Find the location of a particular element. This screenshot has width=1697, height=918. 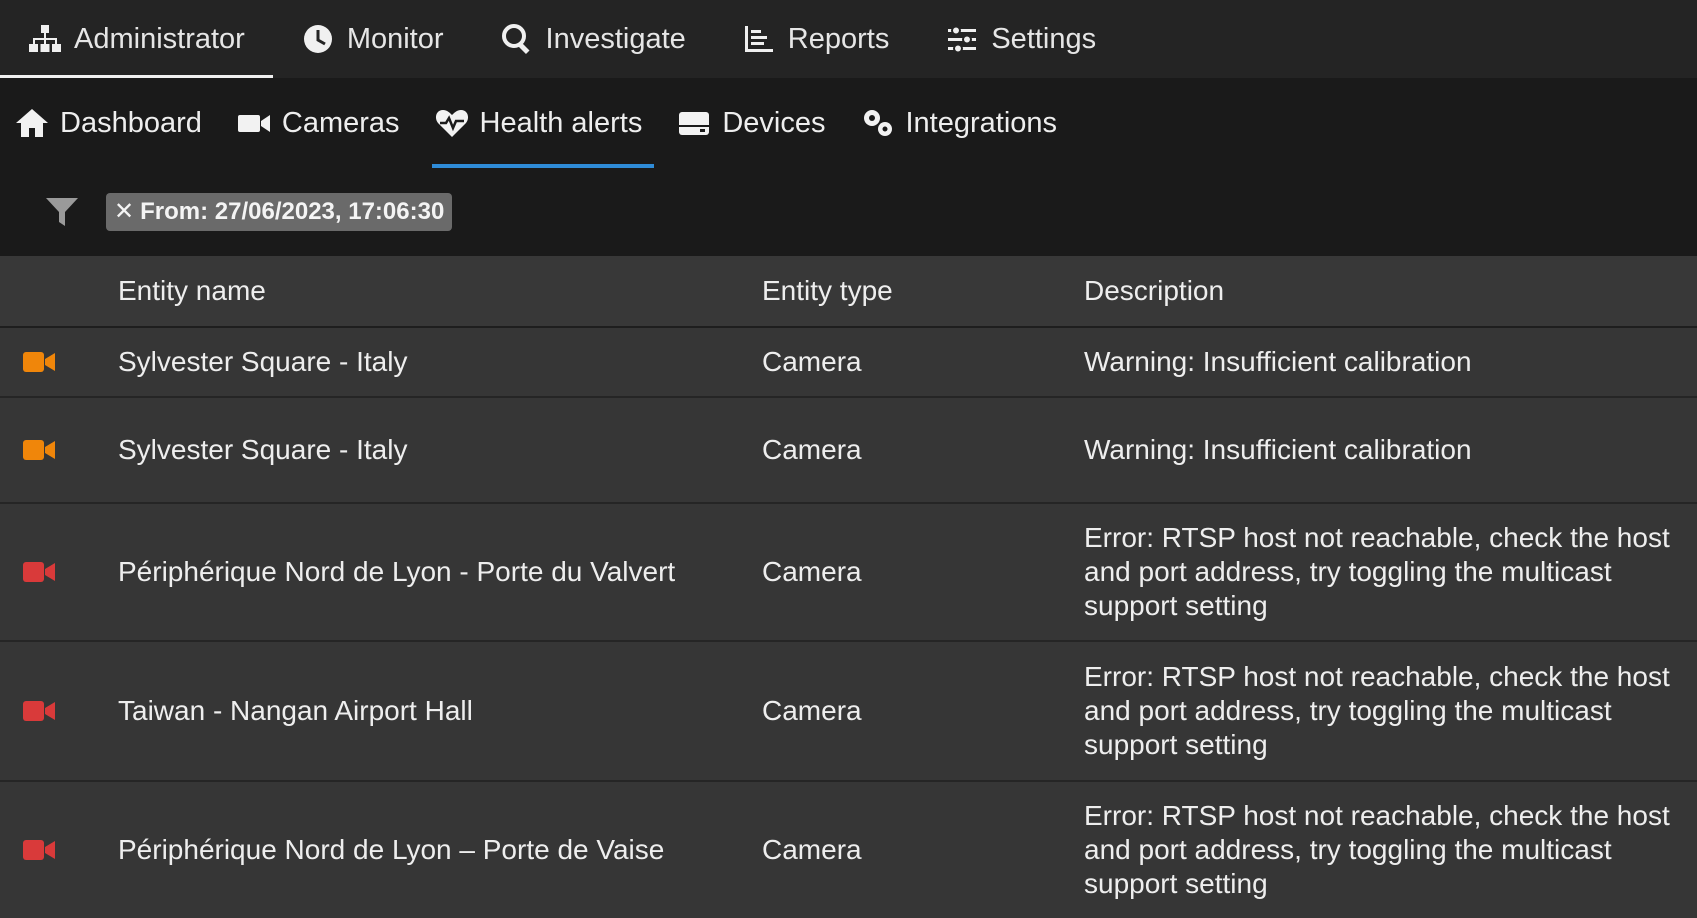

filter-bar: ✕ From: 27/06/2023, 17:06:30 is located at coordinates (848, 212).